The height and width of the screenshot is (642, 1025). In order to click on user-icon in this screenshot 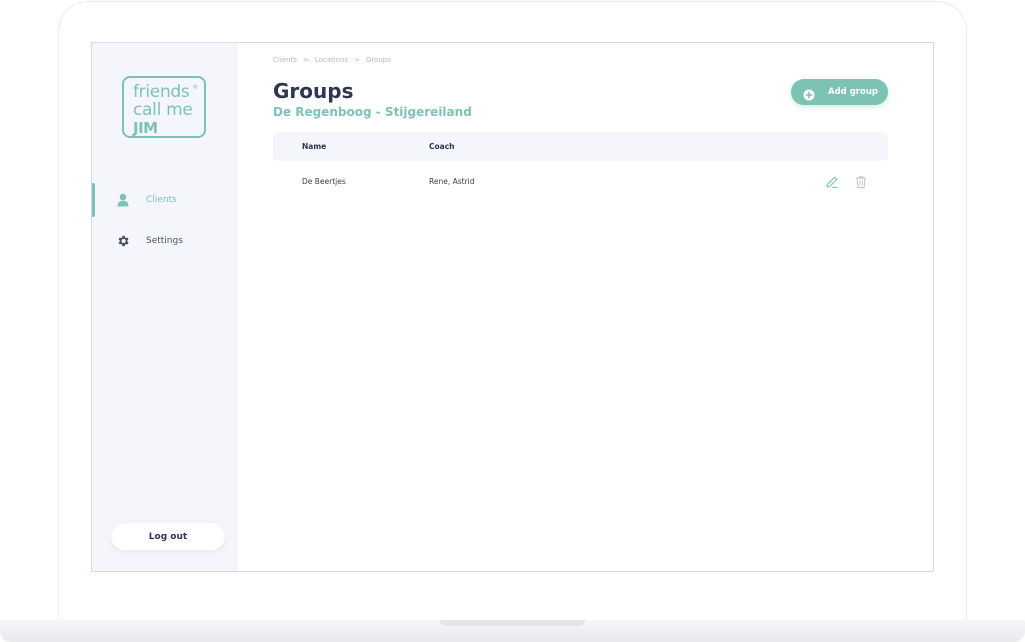, I will do `click(123, 200)`.